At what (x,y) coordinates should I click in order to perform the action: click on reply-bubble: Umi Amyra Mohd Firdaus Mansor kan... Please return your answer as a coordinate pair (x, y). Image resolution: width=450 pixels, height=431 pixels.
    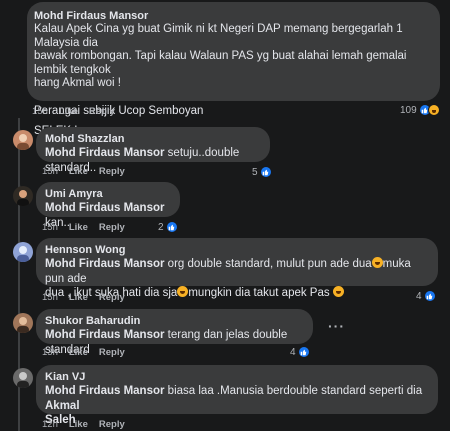
    Looking at the image, I should click on (108, 205).